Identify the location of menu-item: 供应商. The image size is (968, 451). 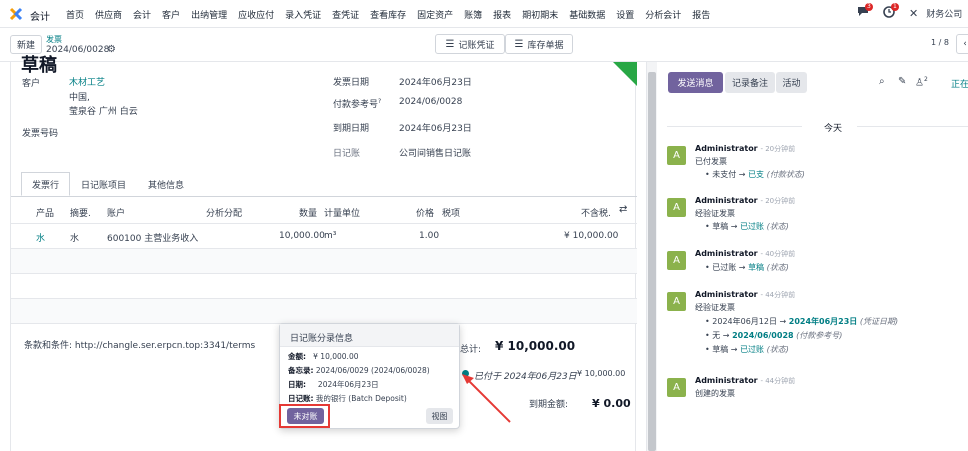
(108, 14).